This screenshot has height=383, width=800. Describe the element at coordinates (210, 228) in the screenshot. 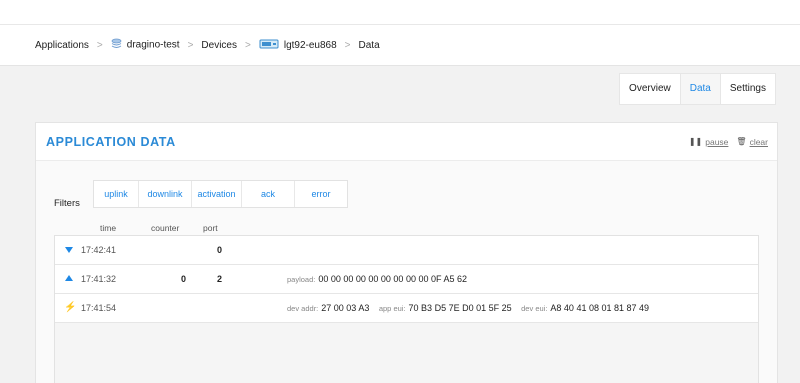

I see `column-header-port: port` at that location.